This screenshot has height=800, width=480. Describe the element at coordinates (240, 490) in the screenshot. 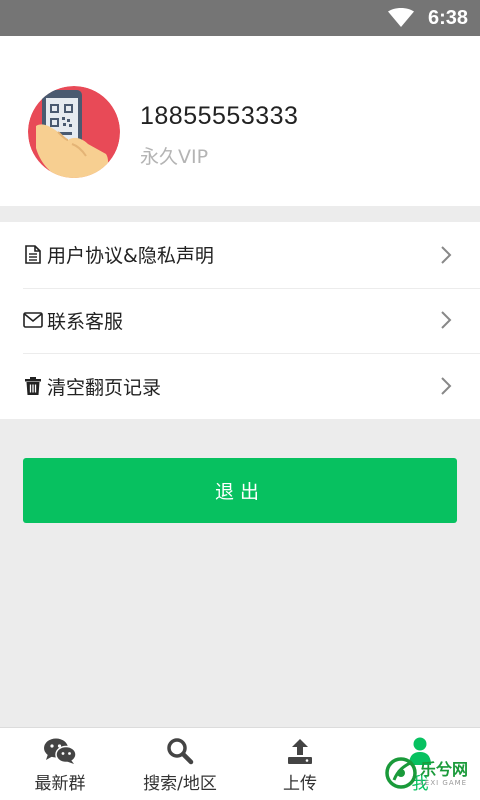

I see `logout-button: 退出` at that location.